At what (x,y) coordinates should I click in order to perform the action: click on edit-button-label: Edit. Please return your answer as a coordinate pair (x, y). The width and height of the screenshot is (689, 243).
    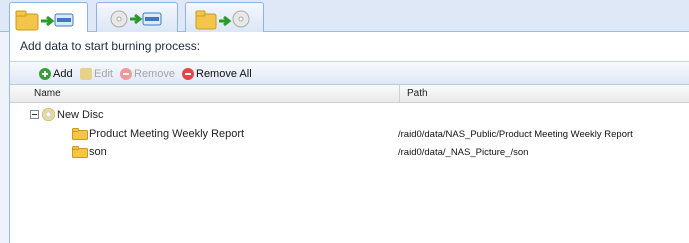
    Looking at the image, I should click on (103, 74).